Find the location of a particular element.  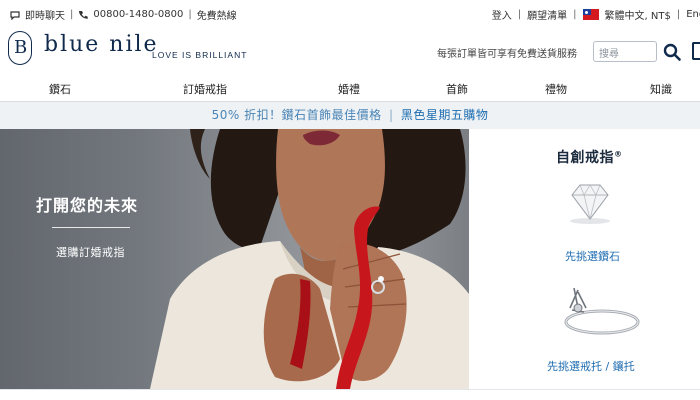

panel-title-text: 自創戒指 is located at coordinates (585, 158).